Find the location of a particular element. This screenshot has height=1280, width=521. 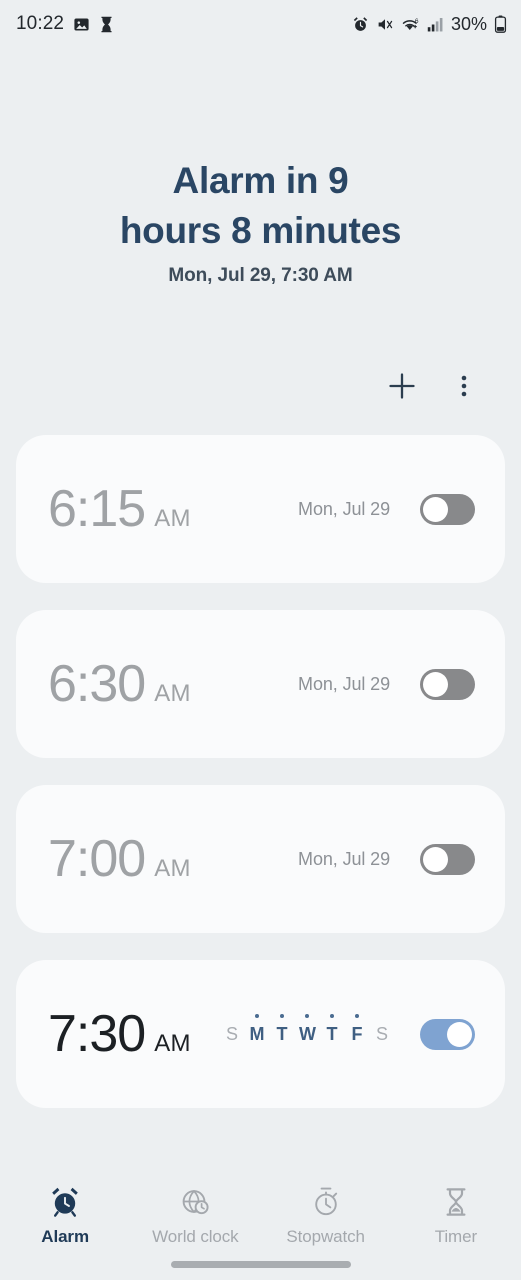

signal-icon is located at coordinates (435, 24).